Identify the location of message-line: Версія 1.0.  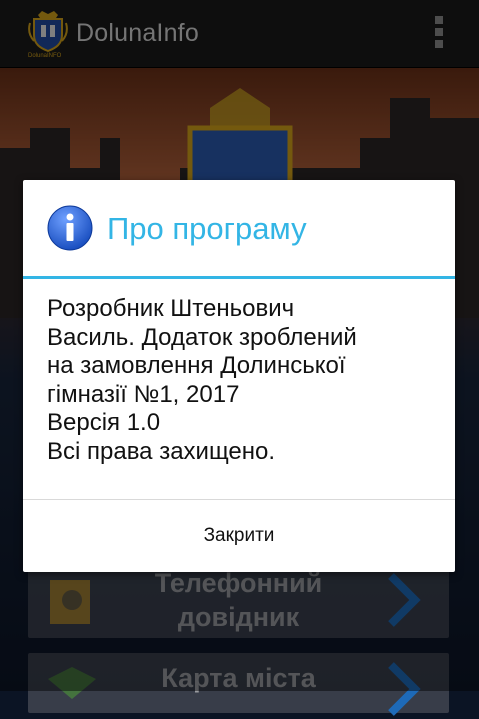
(104, 422).